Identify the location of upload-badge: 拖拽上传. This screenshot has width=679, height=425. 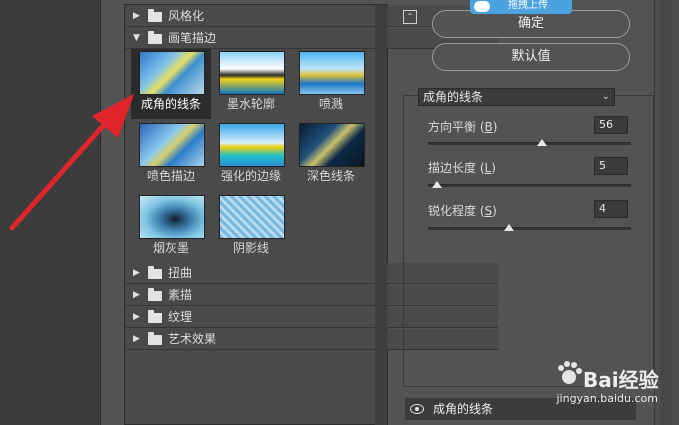
(521, 7).